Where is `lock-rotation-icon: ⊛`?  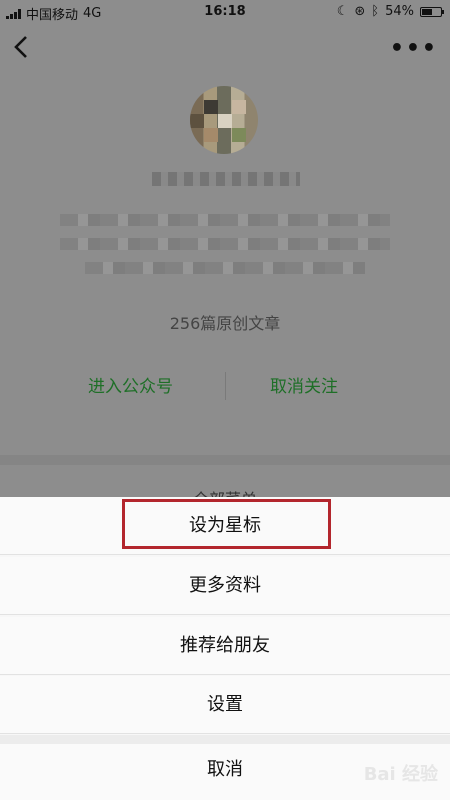
lock-rotation-icon: ⊛ is located at coordinates (360, 11).